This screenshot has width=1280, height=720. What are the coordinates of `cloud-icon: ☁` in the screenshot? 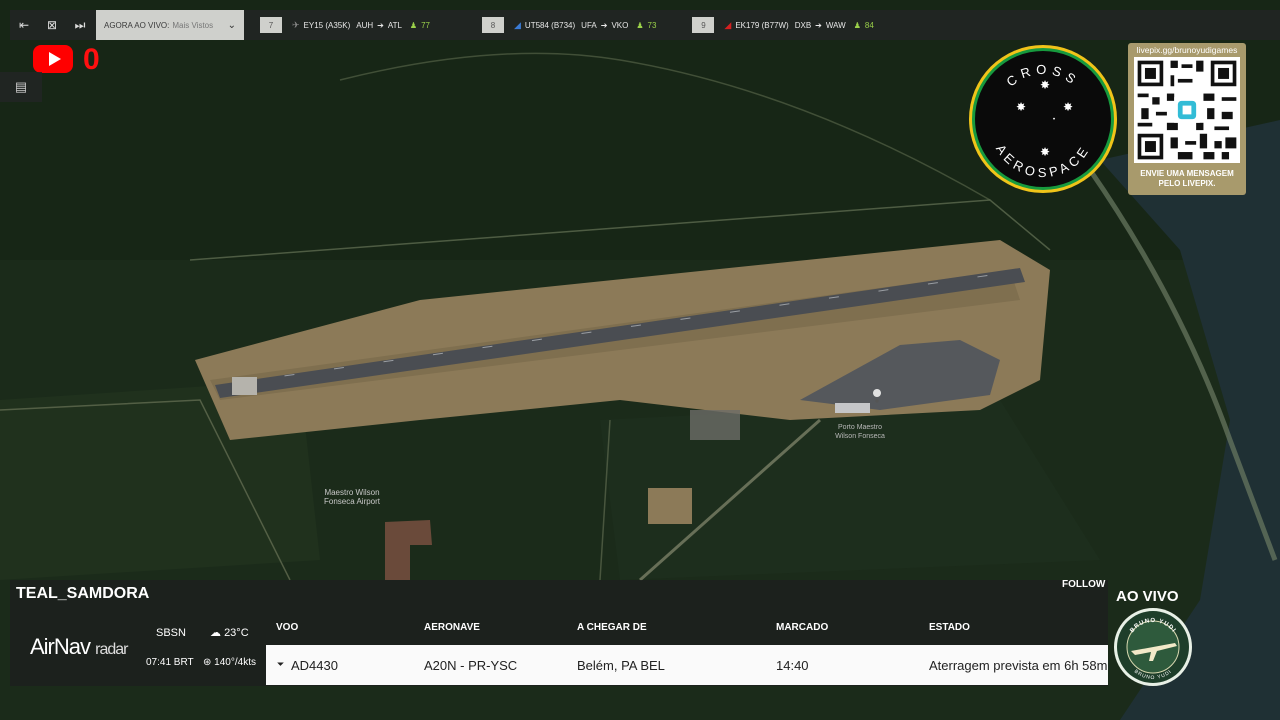 It's located at (215, 633).